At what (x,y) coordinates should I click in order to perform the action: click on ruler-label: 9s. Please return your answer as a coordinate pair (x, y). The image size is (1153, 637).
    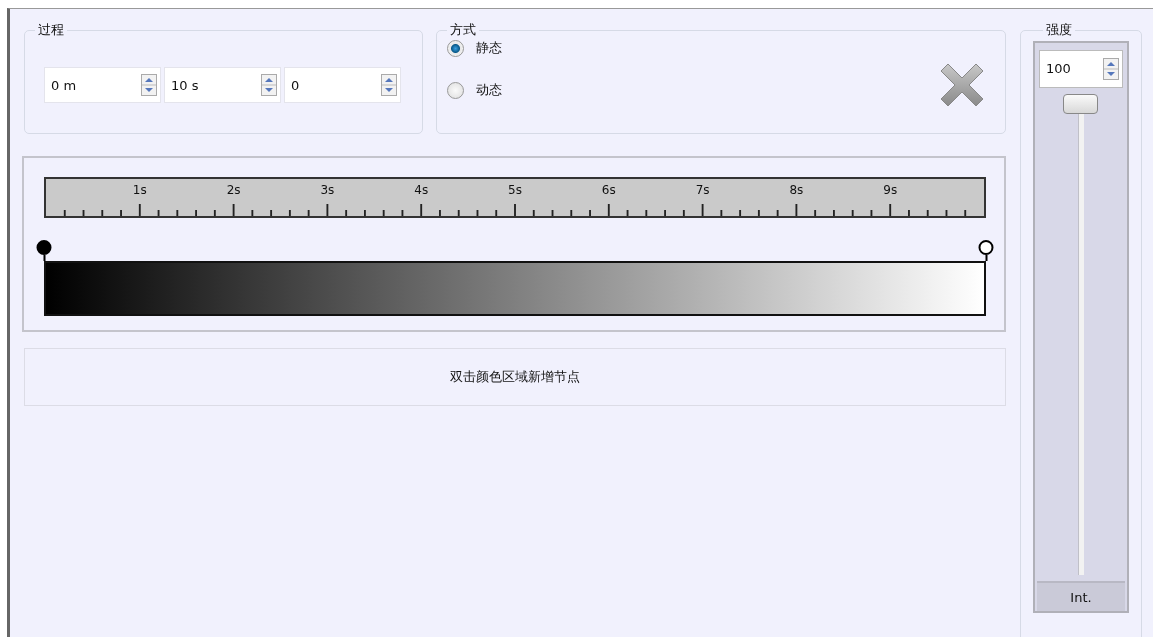
    Looking at the image, I should click on (890, 190).